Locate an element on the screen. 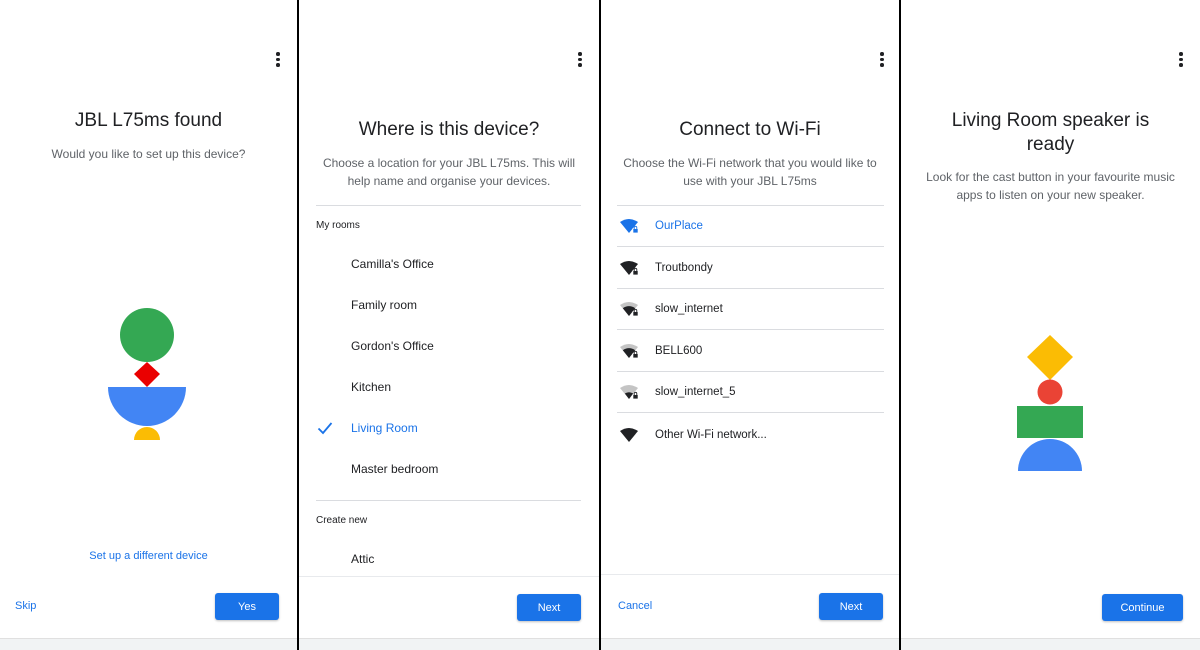 This screenshot has height=650, width=1200. room-item-label: Kitchen is located at coordinates (371, 387).